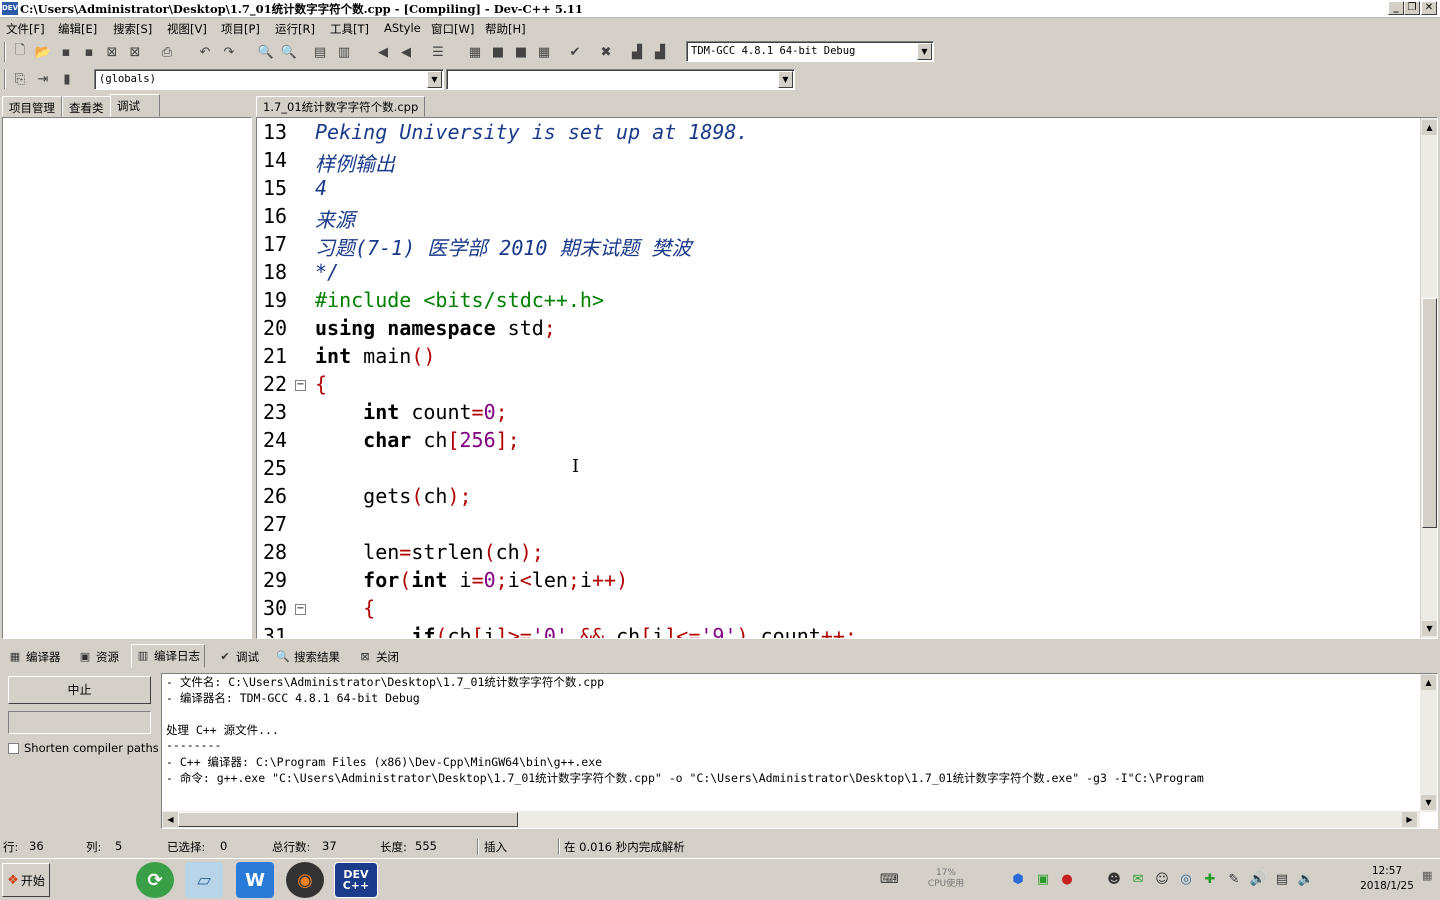 The image size is (1440, 900). Describe the element at coordinates (620, 79) in the screenshot. I see `symbol-select: ▼` at that location.